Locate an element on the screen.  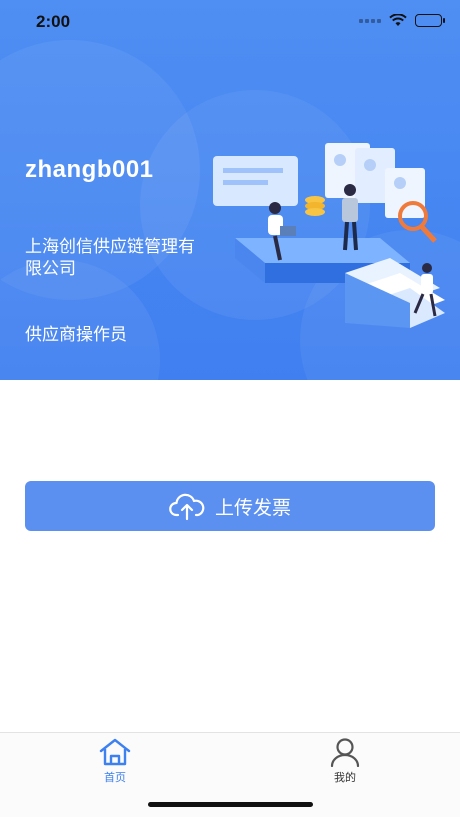
user-role: 供应商操作员 is located at coordinates (76, 334).